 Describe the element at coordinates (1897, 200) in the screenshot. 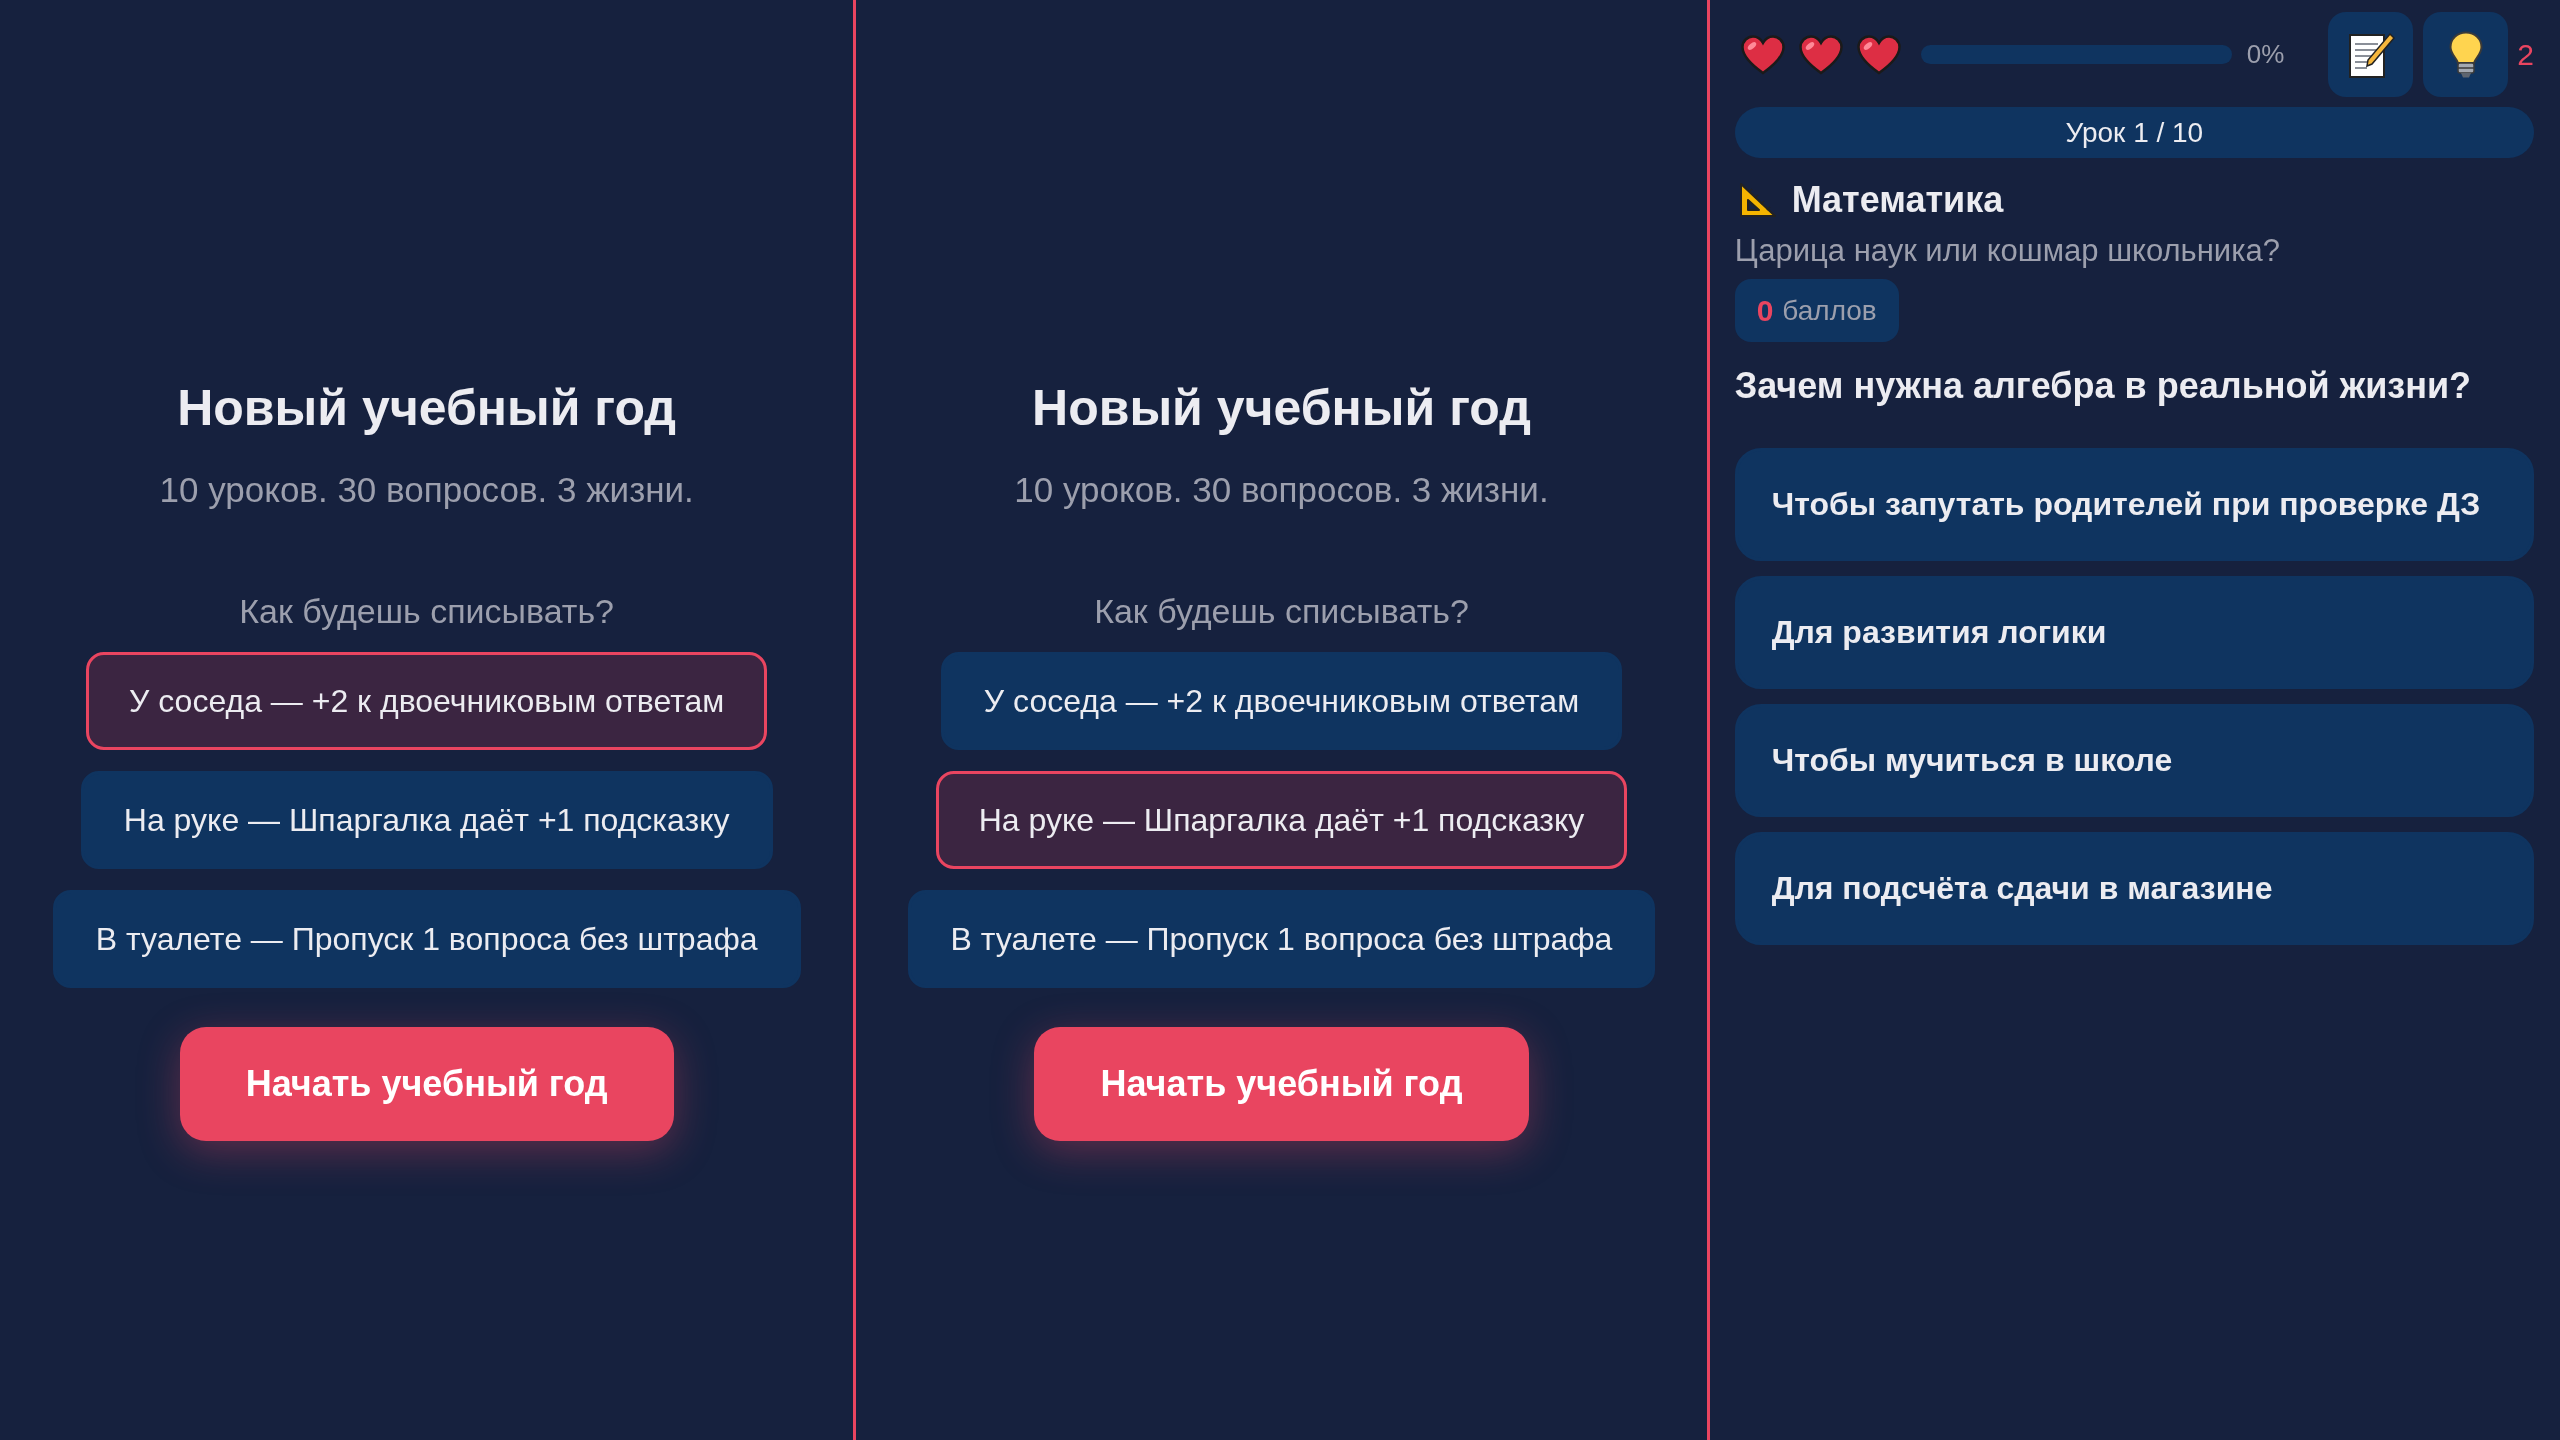

I see `subject-title: Математика` at that location.